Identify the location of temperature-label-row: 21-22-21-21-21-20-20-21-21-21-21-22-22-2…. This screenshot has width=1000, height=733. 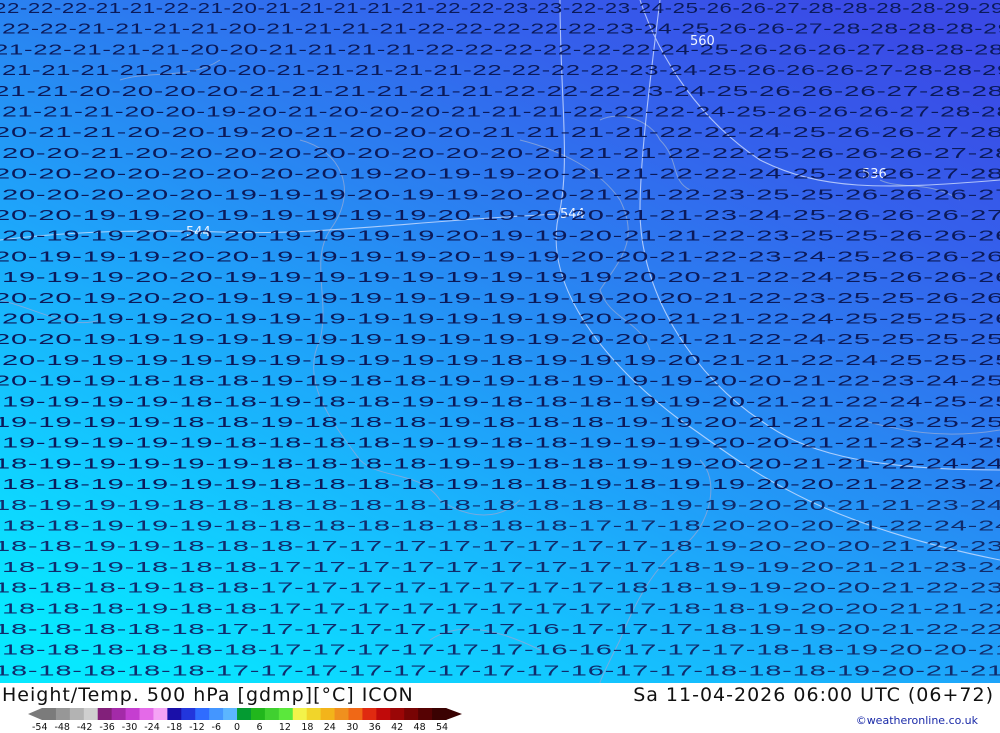
(500, 49).